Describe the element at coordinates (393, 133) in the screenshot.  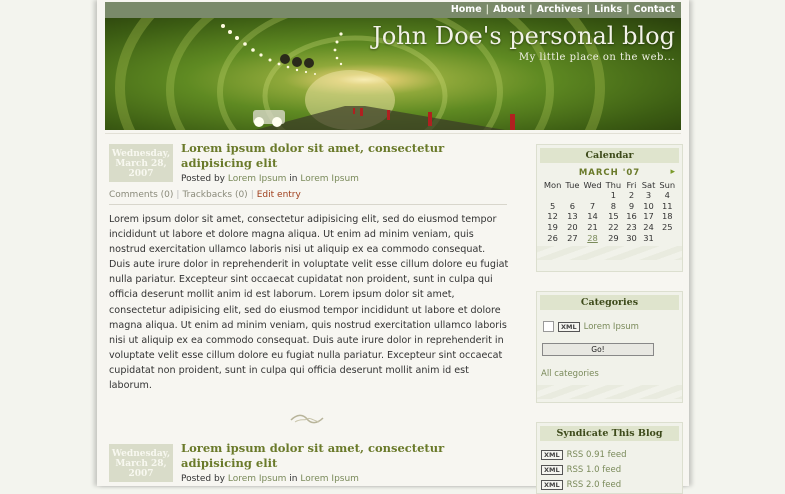
I see `header-divider` at that location.